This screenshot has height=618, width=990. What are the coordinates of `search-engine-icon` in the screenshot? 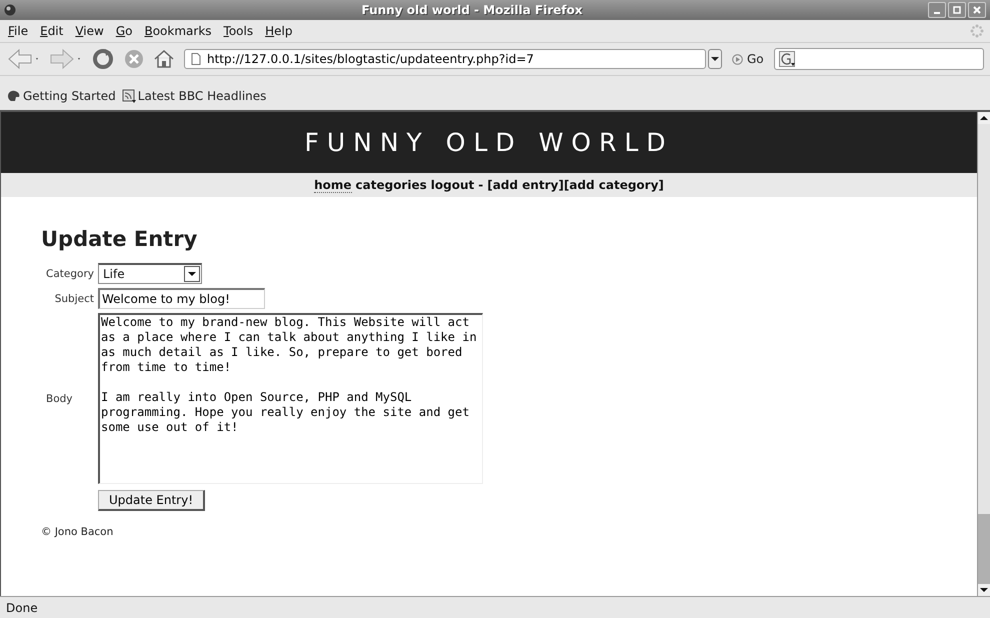 It's located at (786, 59).